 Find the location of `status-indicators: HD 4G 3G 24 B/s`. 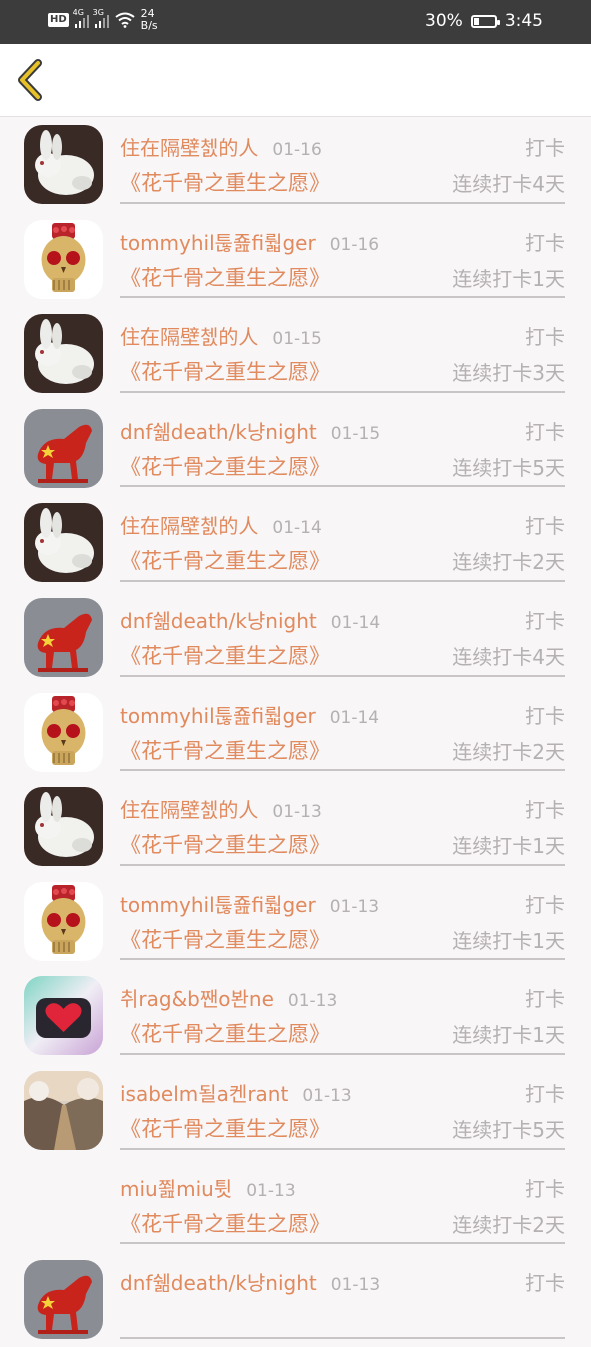

status-indicators: HD 4G 3G 24 B/s is located at coordinates (103, 20).